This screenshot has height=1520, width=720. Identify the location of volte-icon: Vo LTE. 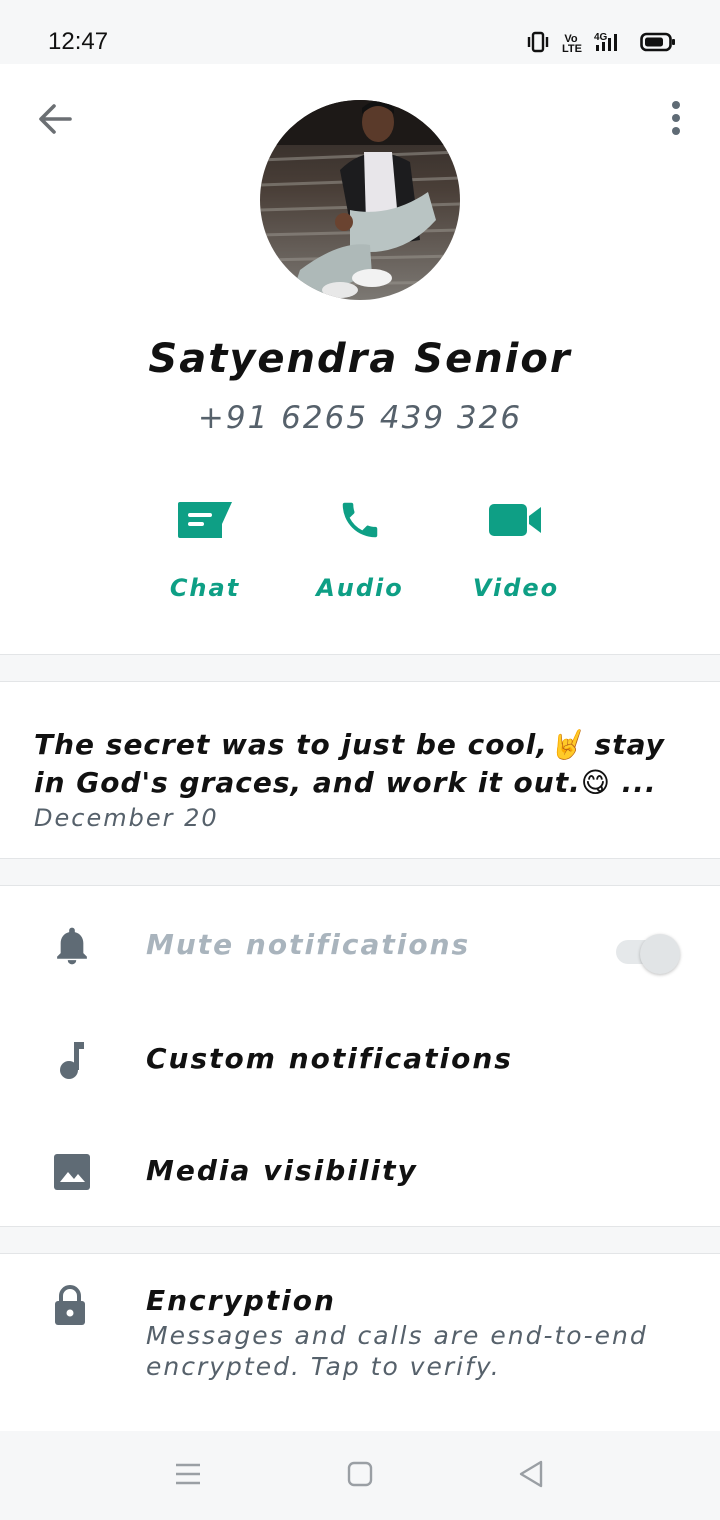
(572, 44).